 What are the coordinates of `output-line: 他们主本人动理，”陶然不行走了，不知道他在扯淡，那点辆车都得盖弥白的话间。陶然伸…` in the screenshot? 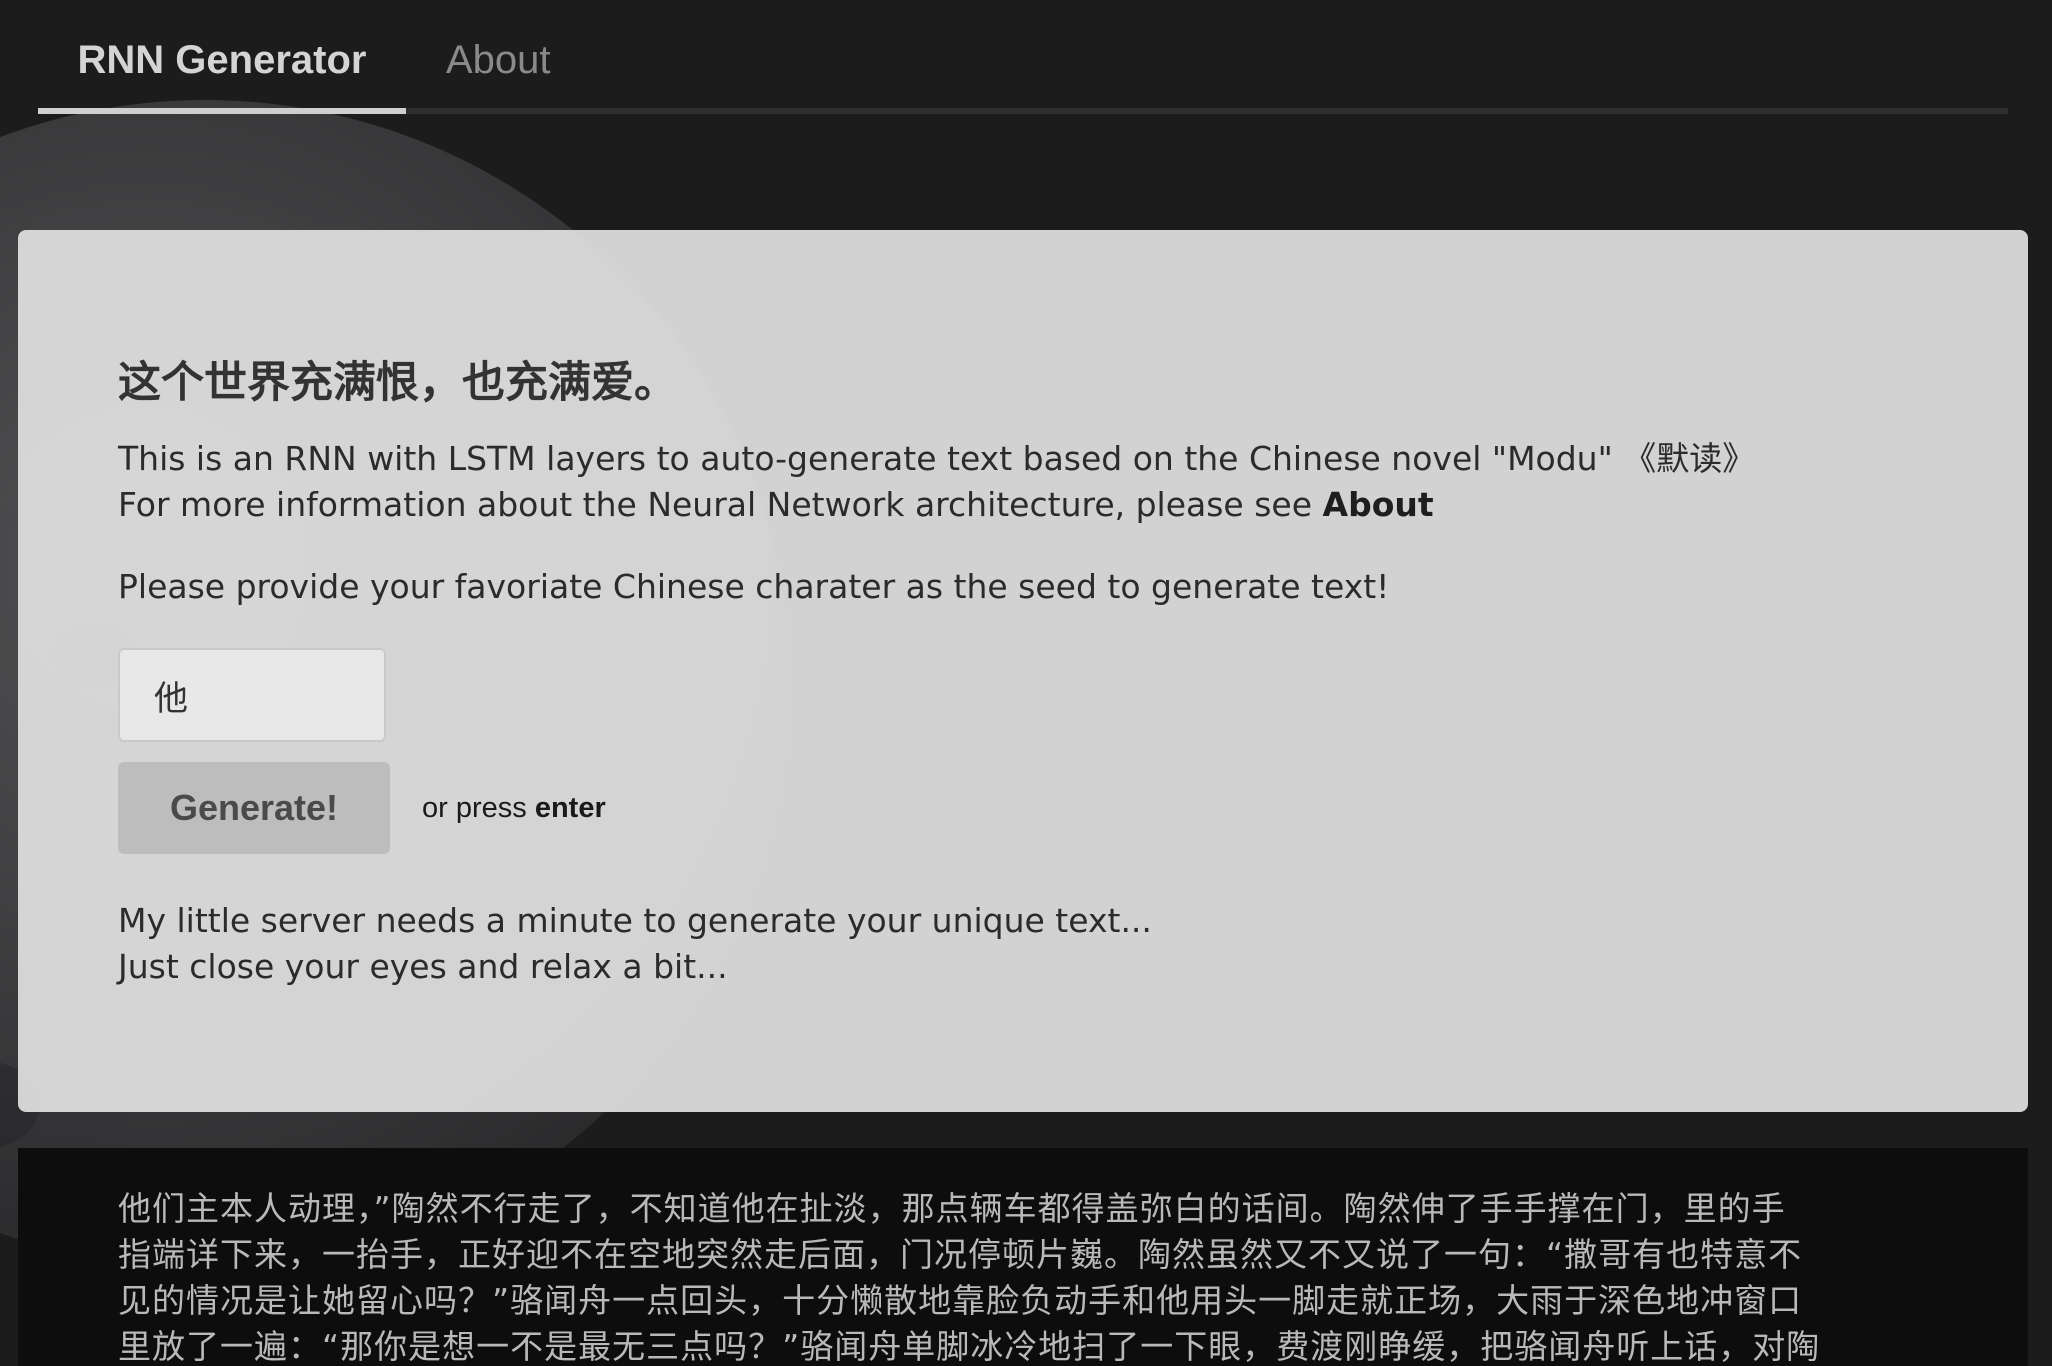 It's located at (952, 1208).